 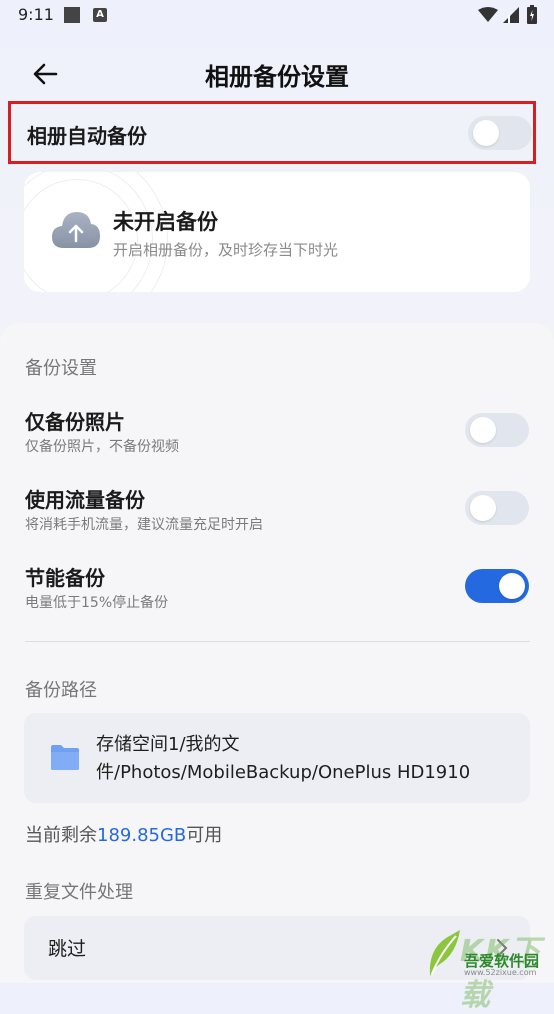 What do you see at coordinates (67, 949) in the screenshot?
I see `duplicate-handling-value: 跳过` at bounding box center [67, 949].